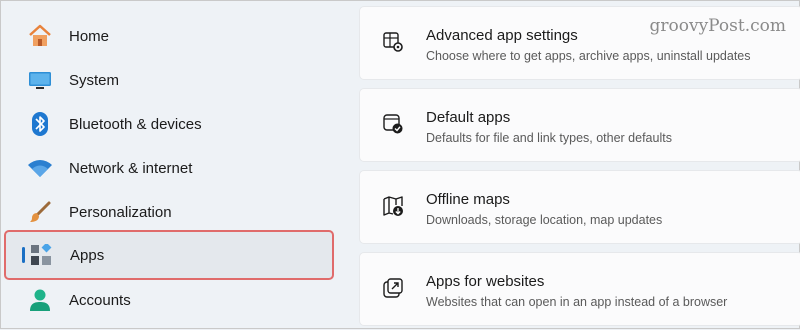 This screenshot has width=800, height=330. What do you see at coordinates (40, 168) in the screenshot?
I see `wifi-icon` at bounding box center [40, 168].